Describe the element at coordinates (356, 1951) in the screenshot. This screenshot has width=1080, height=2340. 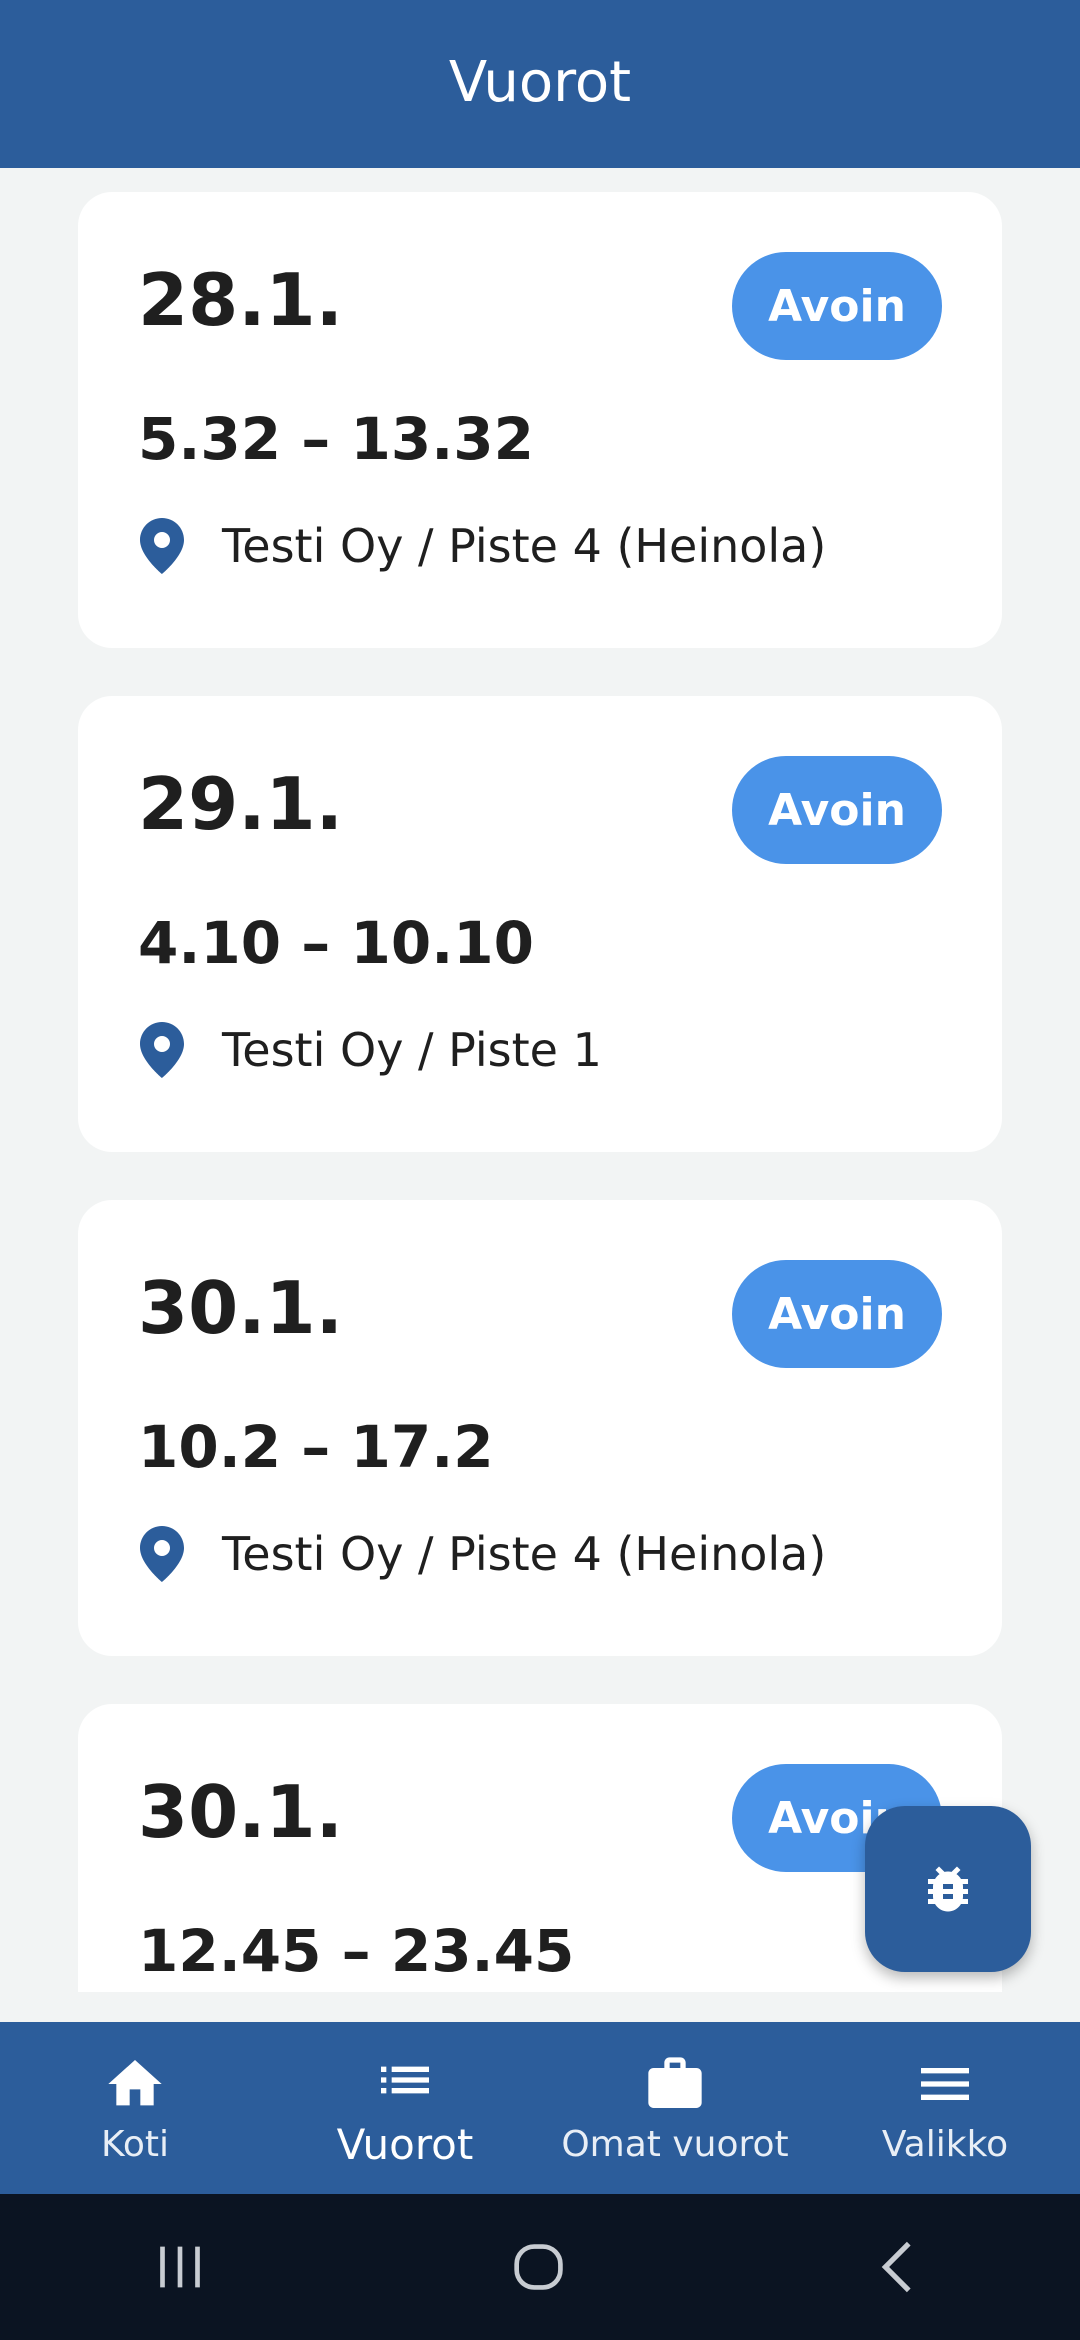
I see `shift-time: 12.45 – 23.45` at that location.